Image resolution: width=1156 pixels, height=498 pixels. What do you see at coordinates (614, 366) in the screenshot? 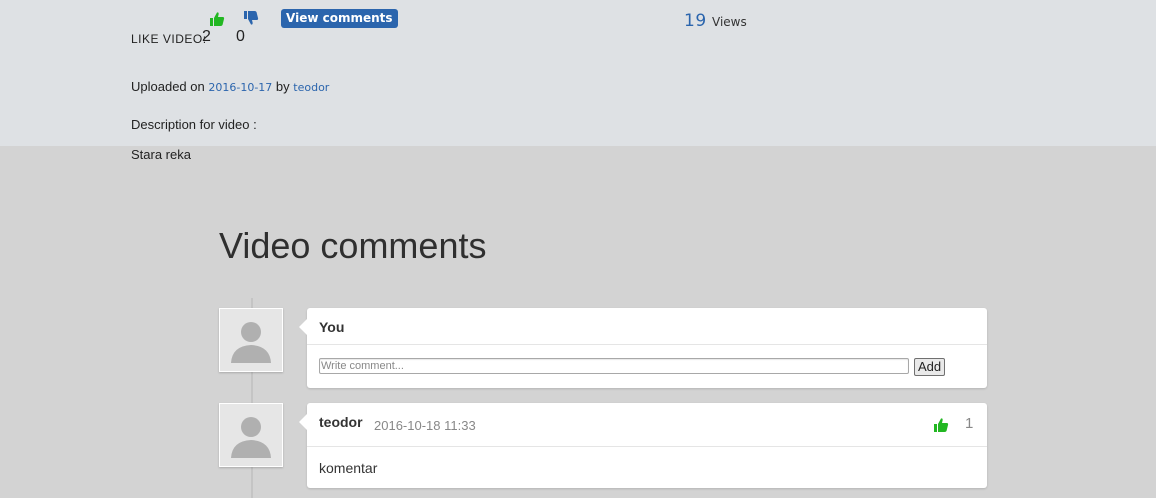
I see `comment-input` at bounding box center [614, 366].